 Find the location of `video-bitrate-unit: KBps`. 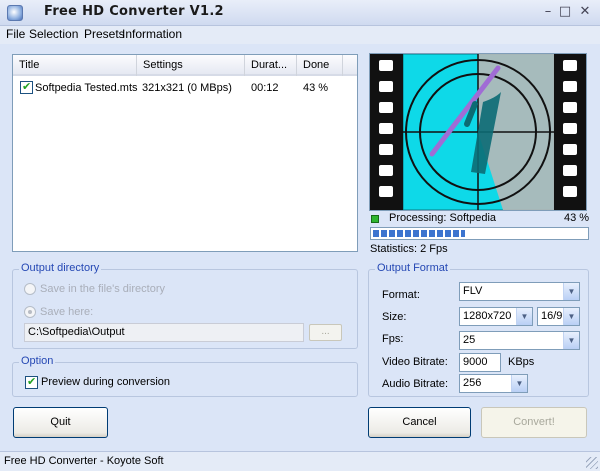

video-bitrate-unit: KBps is located at coordinates (521, 362).